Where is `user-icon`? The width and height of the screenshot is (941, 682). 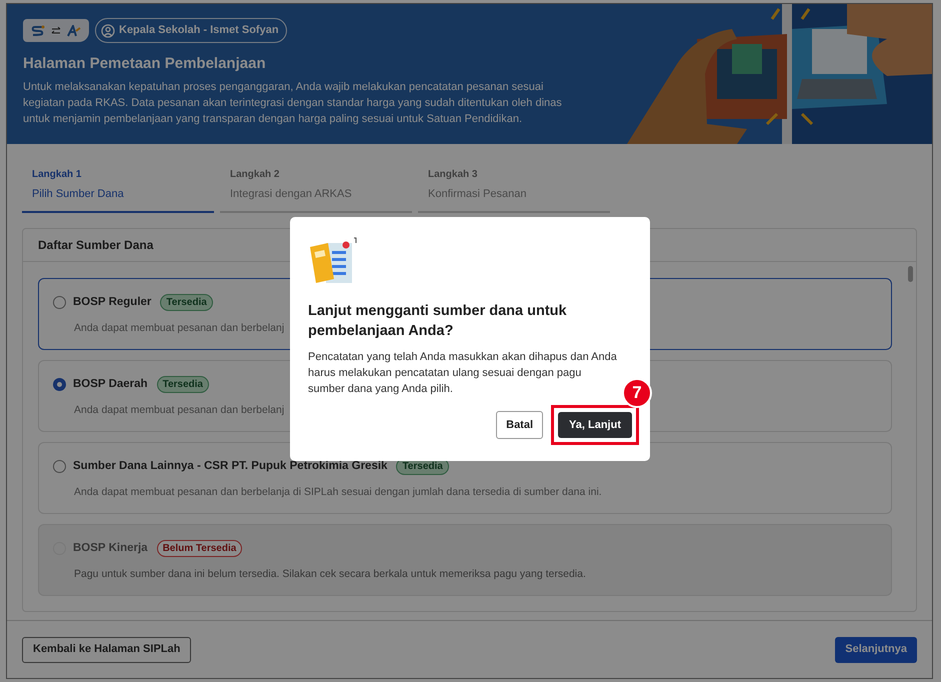
user-icon is located at coordinates (108, 31).